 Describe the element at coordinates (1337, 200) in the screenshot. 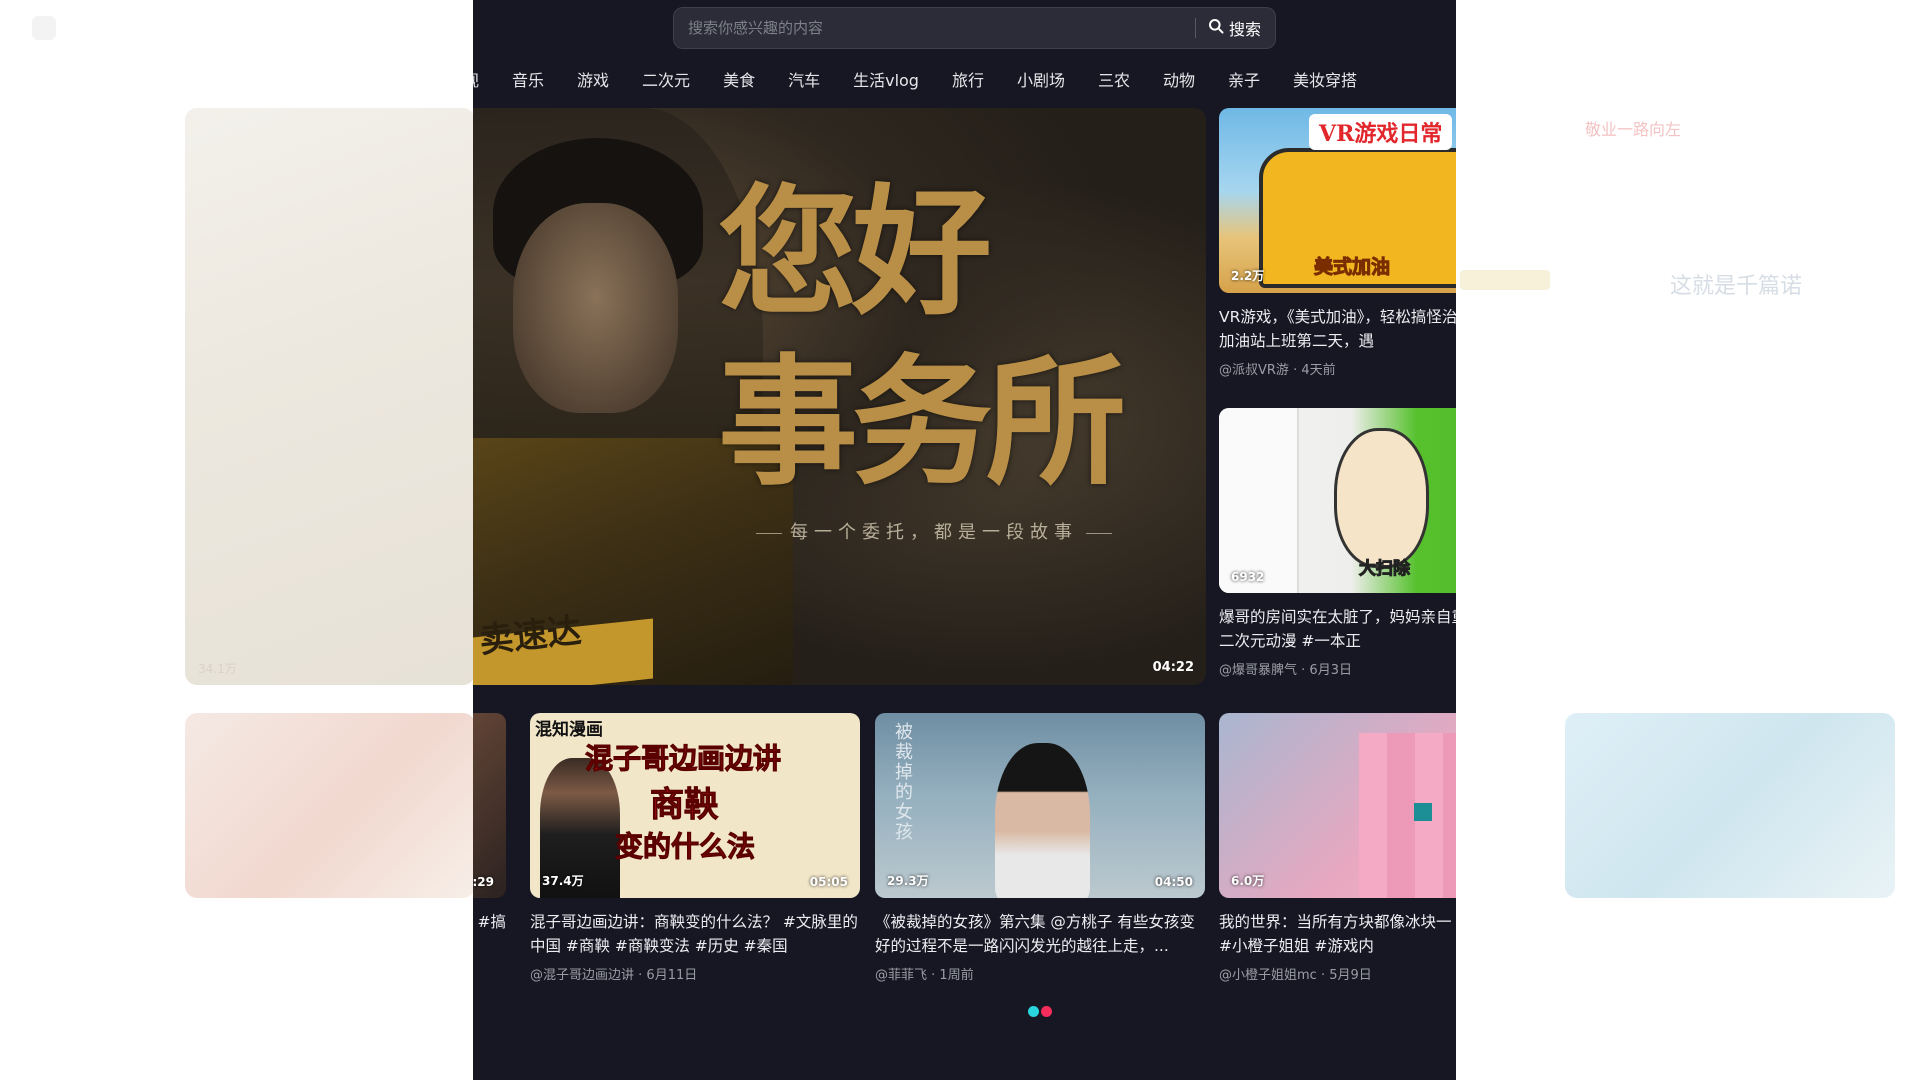

I see `video-thumbnail: VR游戏日常 美式加油 2.2万` at that location.